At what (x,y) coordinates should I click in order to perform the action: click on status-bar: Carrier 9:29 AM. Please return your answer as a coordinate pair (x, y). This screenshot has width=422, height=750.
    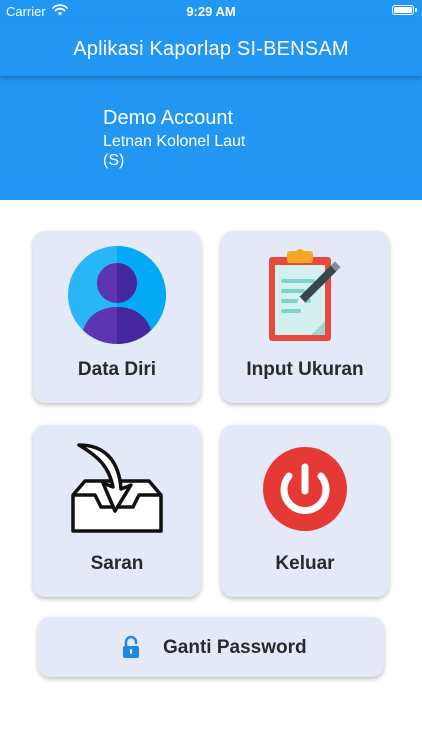
    Looking at the image, I should click on (211, 11).